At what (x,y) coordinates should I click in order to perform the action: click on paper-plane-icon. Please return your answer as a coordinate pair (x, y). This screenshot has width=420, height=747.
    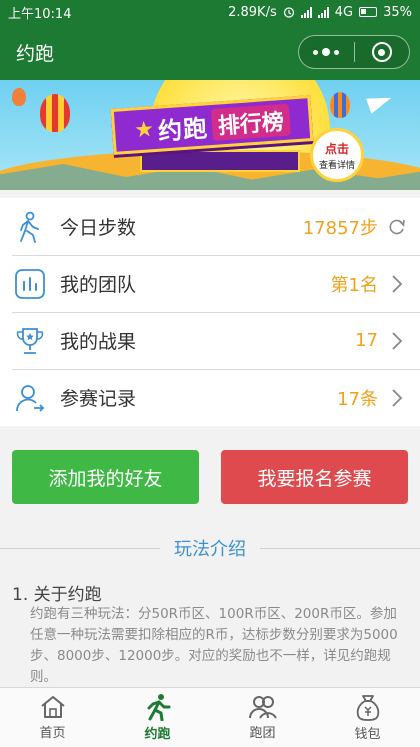
    Looking at the image, I should click on (380, 102).